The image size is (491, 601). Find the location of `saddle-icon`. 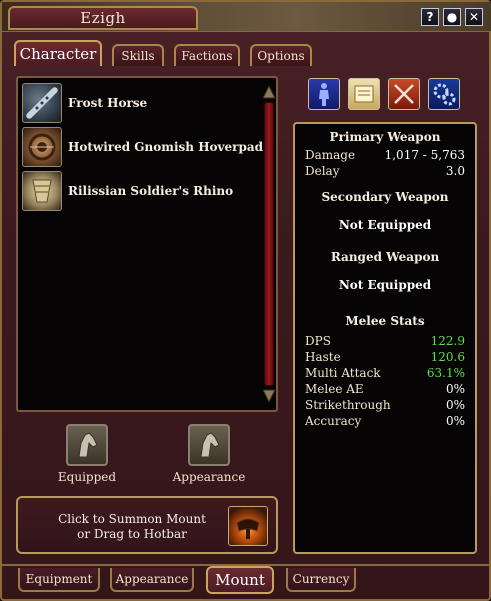

saddle-icon is located at coordinates (248, 526).